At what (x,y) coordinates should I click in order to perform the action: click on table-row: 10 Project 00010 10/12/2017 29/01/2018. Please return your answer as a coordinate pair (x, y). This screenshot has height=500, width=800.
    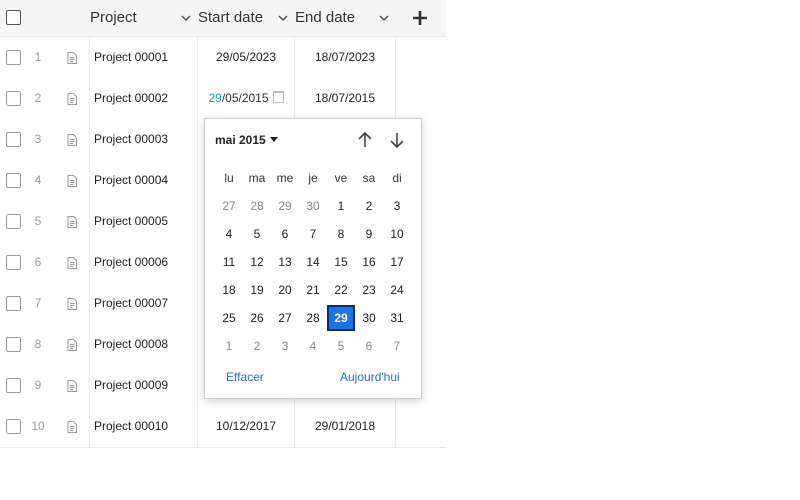
    Looking at the image, I should click on (223, 427).